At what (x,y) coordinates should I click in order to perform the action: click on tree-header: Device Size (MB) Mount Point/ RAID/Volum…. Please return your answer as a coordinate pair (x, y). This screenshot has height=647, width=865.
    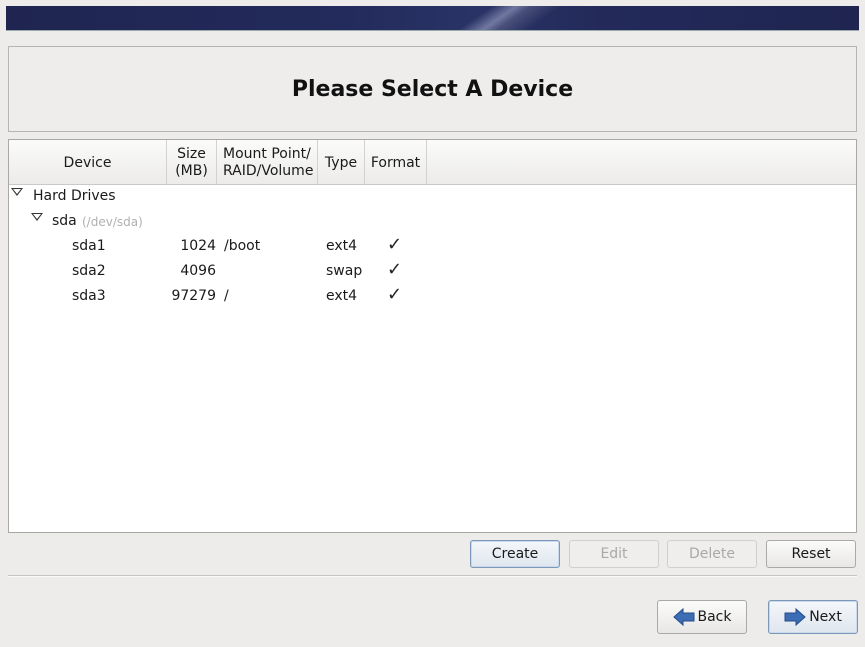
    Looking at the image, I should click on (432, 162).